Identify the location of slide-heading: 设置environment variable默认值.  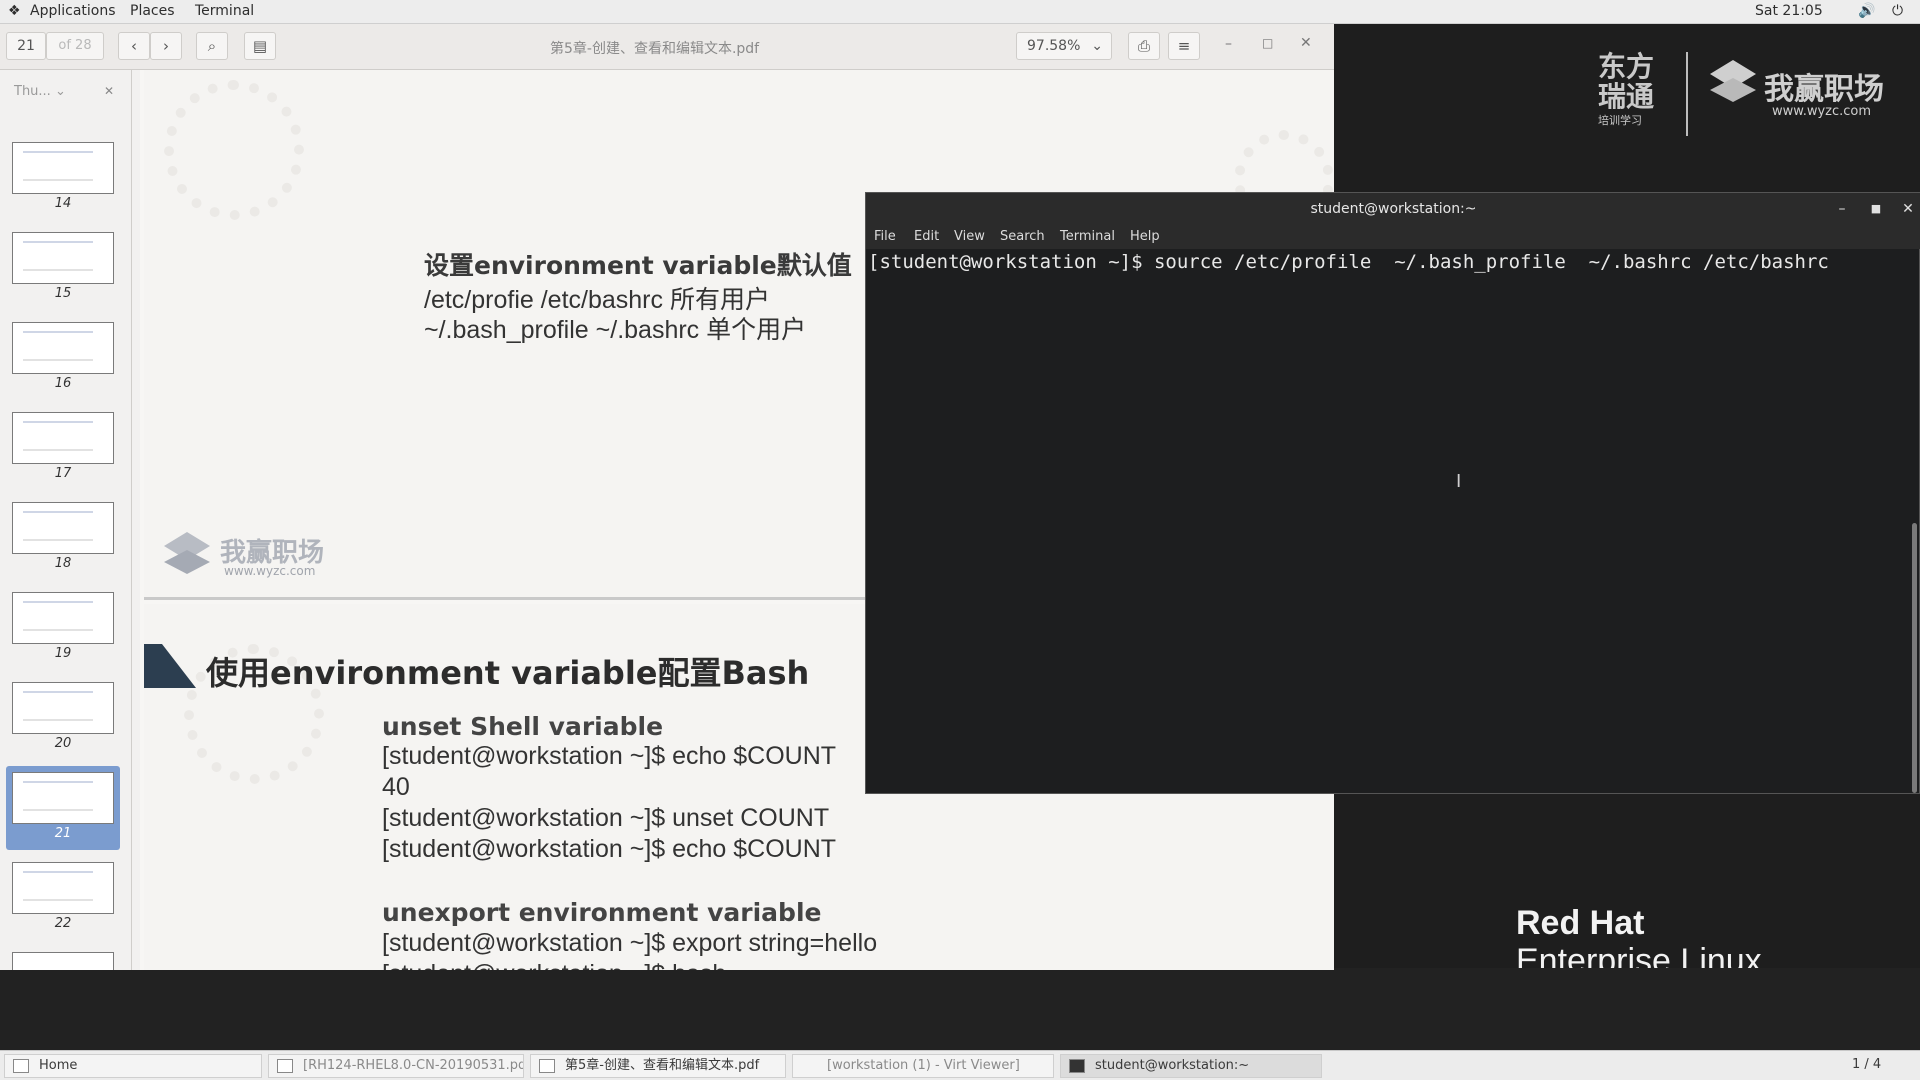
(638, 265).